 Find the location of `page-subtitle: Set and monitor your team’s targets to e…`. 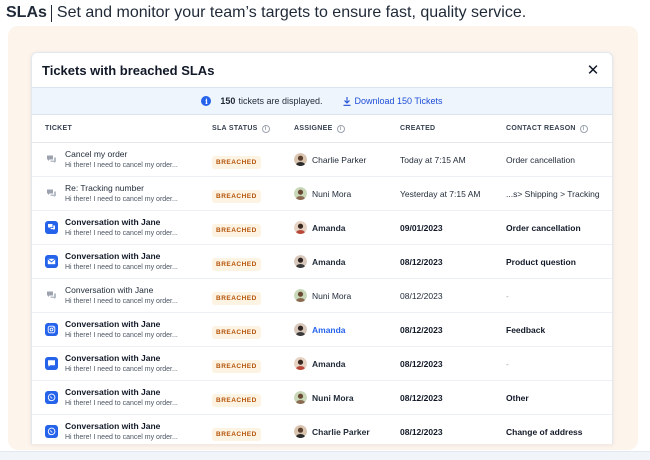

page-subtitle: Set and monitor your team’s targets to e… is located at coordinates (291, 12).